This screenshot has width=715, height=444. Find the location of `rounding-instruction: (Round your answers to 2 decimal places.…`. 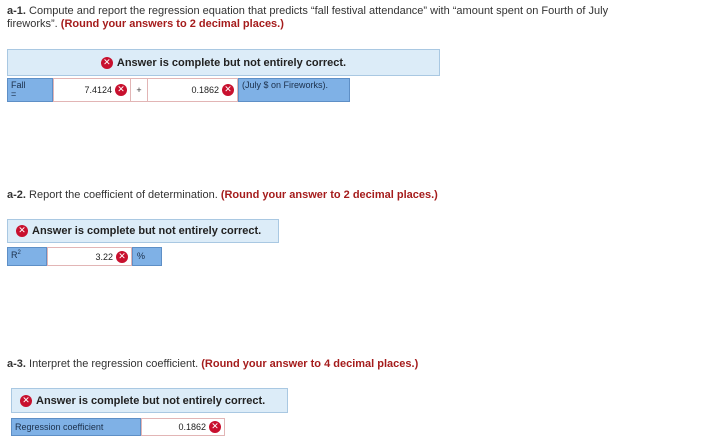

rounding-instruction: (Round your answers to 2 decimal places.… is located at coordinates (172, 24).